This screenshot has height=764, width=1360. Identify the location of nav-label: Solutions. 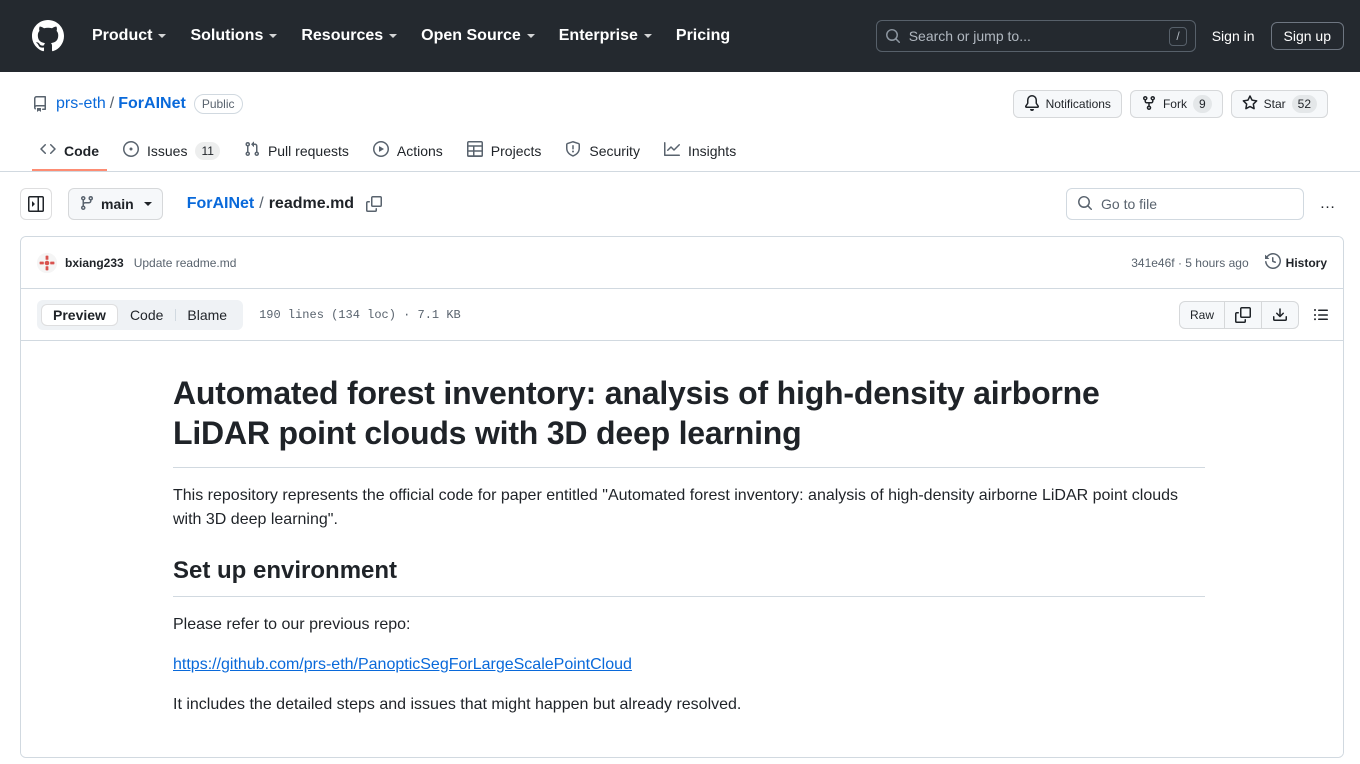
(227, 35).